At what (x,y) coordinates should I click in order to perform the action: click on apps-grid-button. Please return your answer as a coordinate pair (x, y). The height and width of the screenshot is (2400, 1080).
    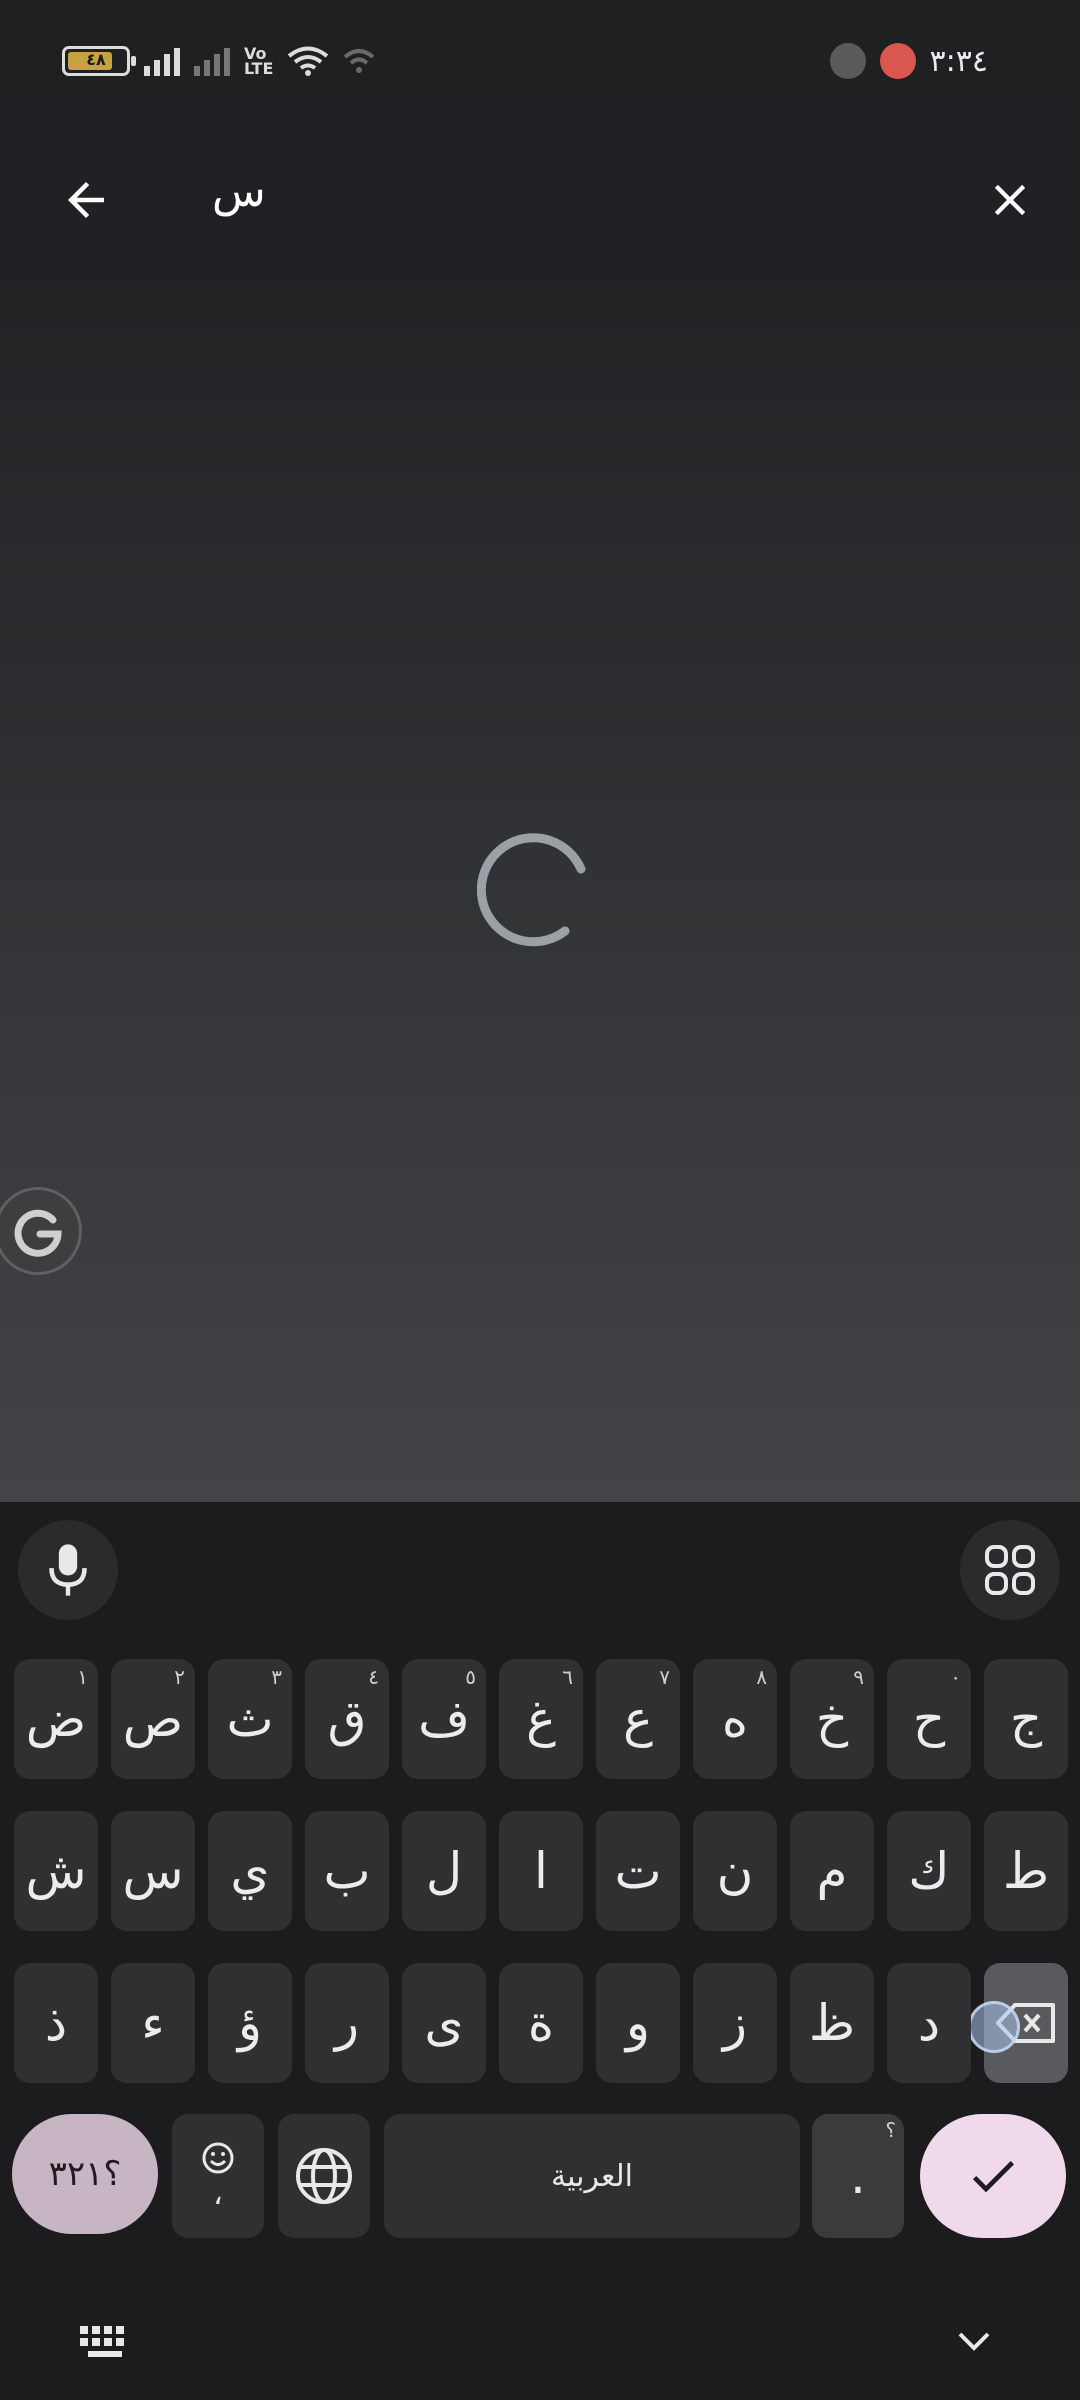
    Looking at the image, I should click on (1010, 1570).